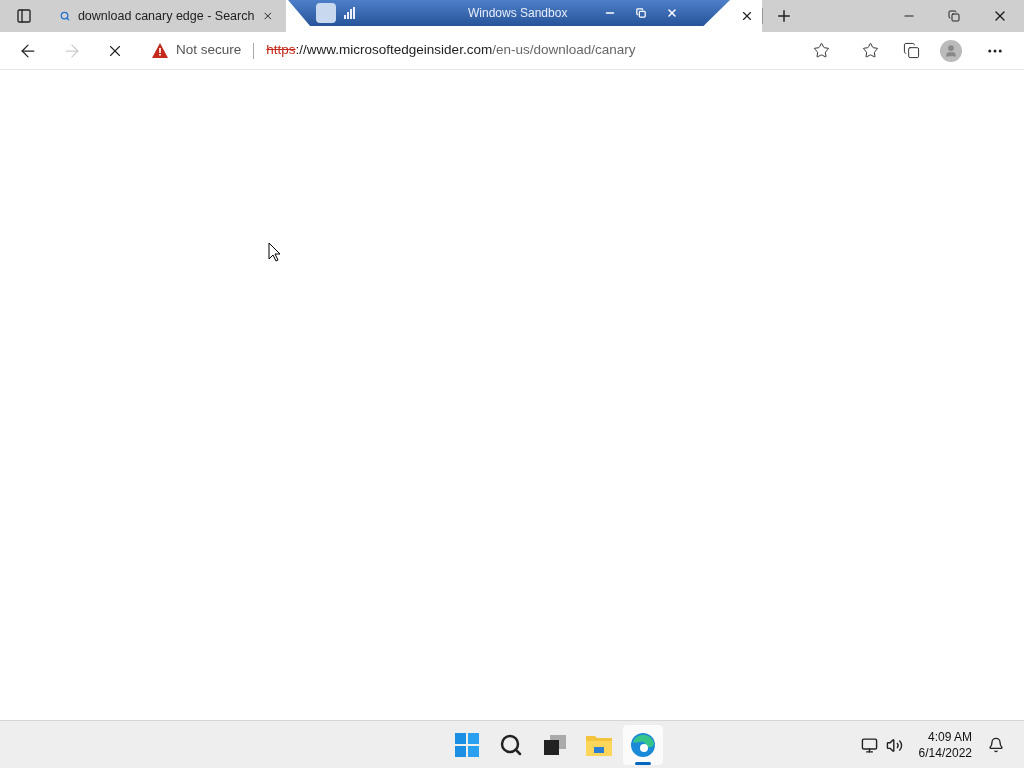  What do you see at coordinates (451, 50) in the screenshot?
I see `url-text: https://www.microsoftedgeinsider.com/en-us/download/canary` at bounding box center [451, 50].